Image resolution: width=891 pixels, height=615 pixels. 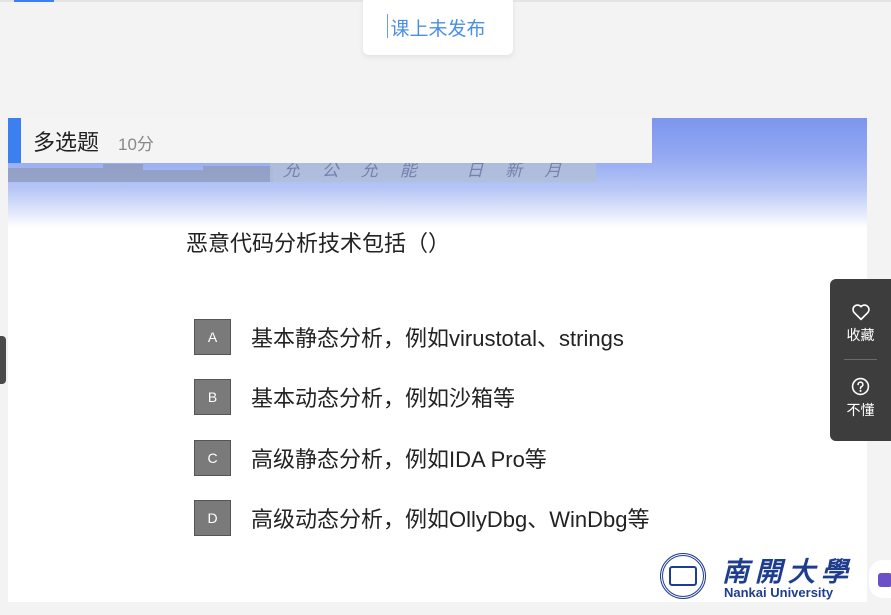 I want to click on nankai-logo: 南開大學 Nankai University, so click(x=760, y=575).